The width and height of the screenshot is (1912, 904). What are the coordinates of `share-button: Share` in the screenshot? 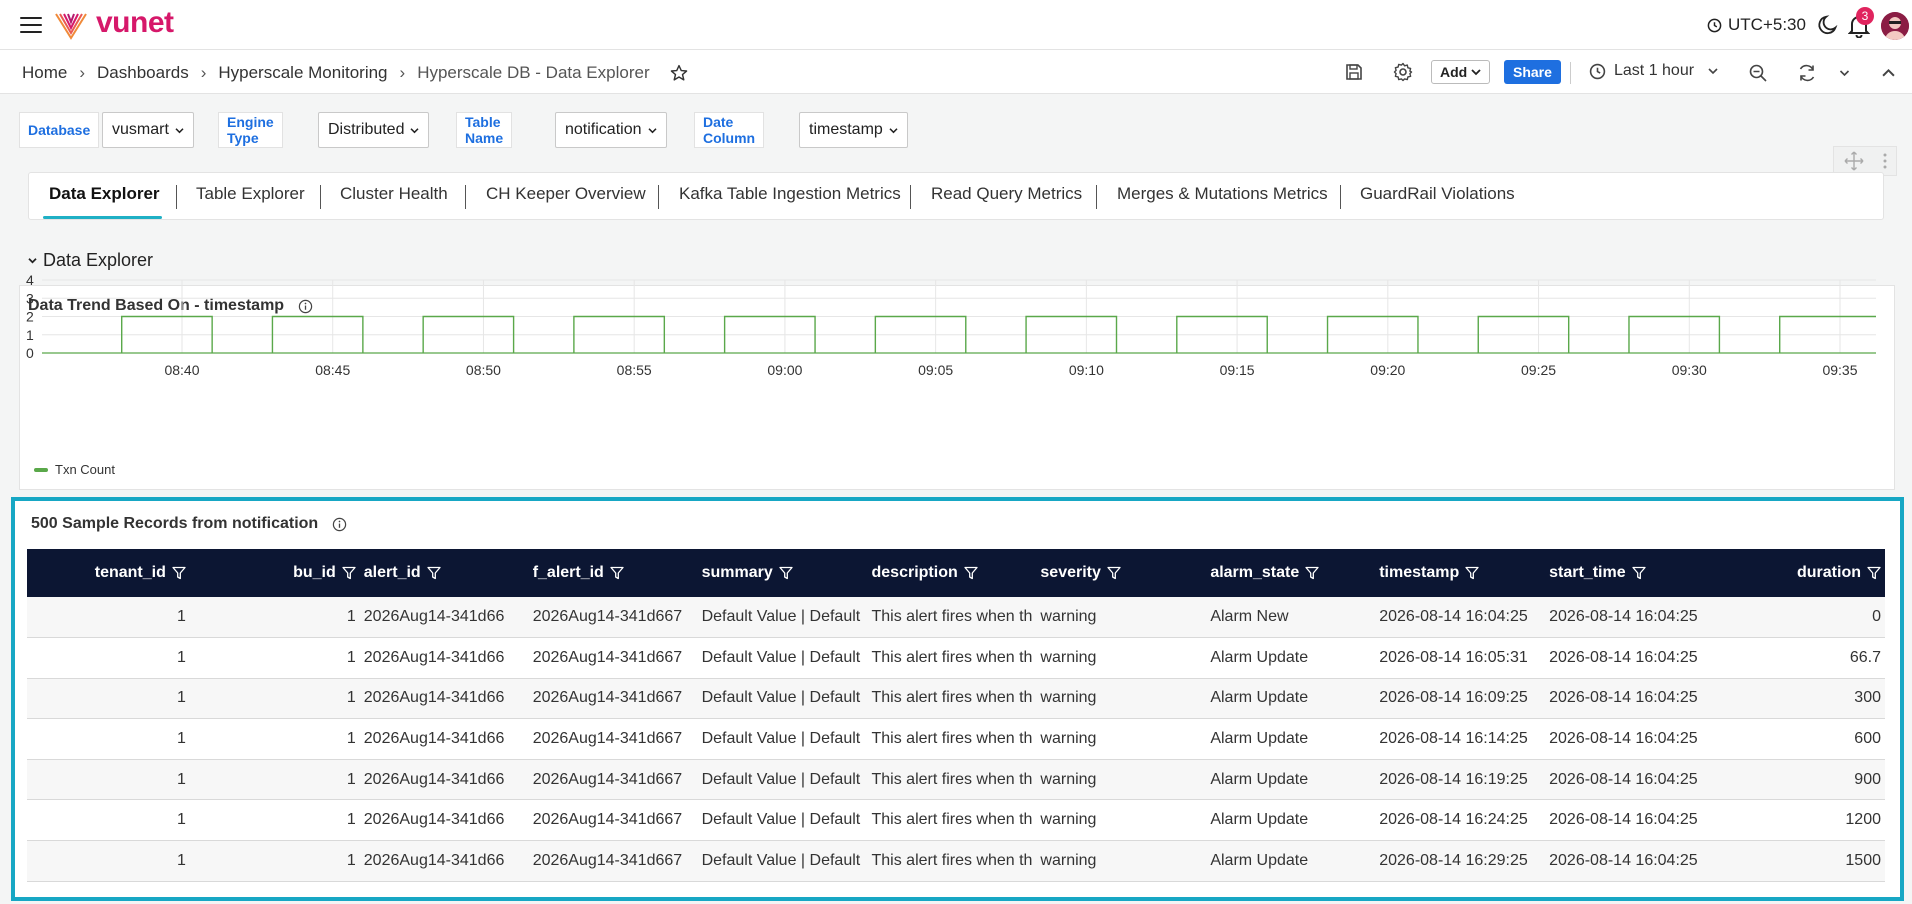 It's located at (1532, 72).